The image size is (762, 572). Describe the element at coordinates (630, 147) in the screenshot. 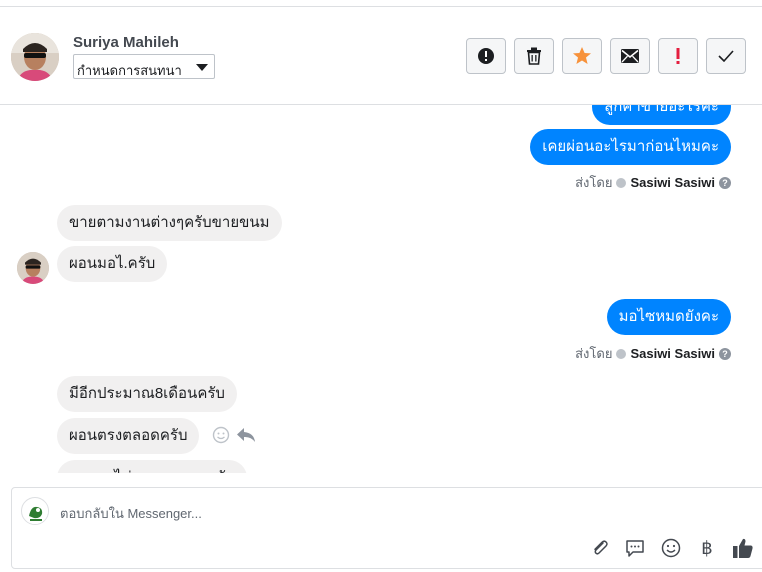

I see `message-bubble-outgoing: เคยผ่อนอะไรมาก่อนไหมคะ` at that location.